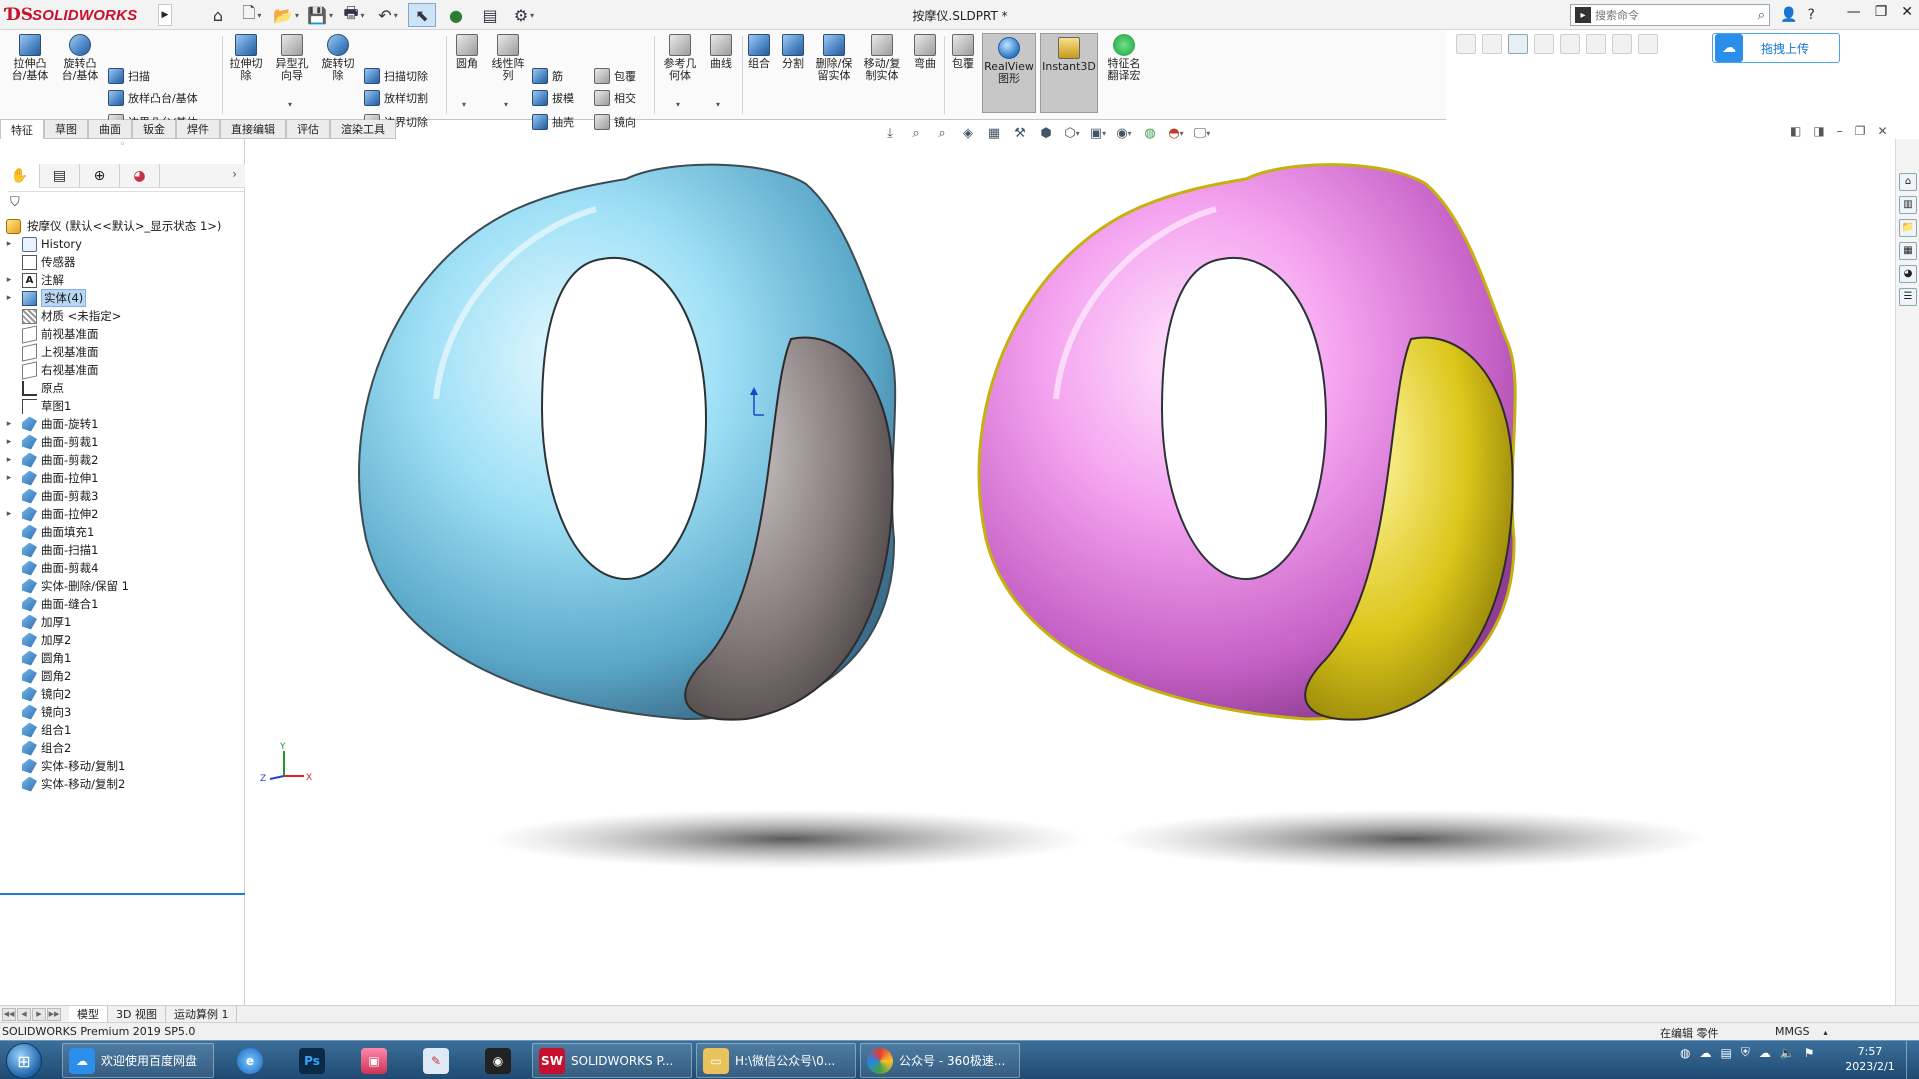 The height and width of the screenshot is (1079, 1919). What do you see at coordinates (615, 98) in the screenshot?
I see `intersect-button: 相交` at bounding box center [615, 98].